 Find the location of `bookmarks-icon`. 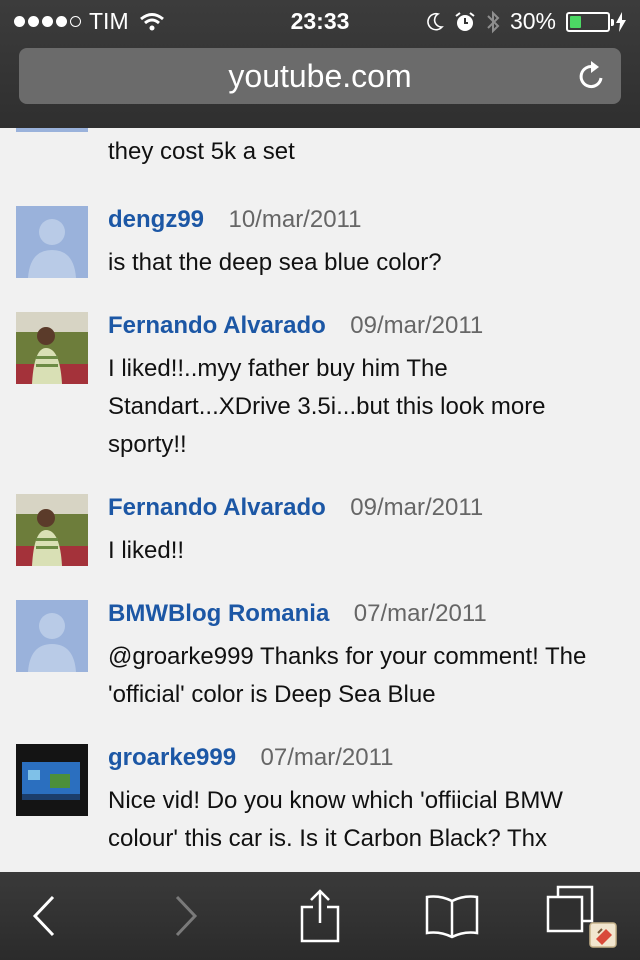

bookmarks-icon is located at coordinates (452, 916).